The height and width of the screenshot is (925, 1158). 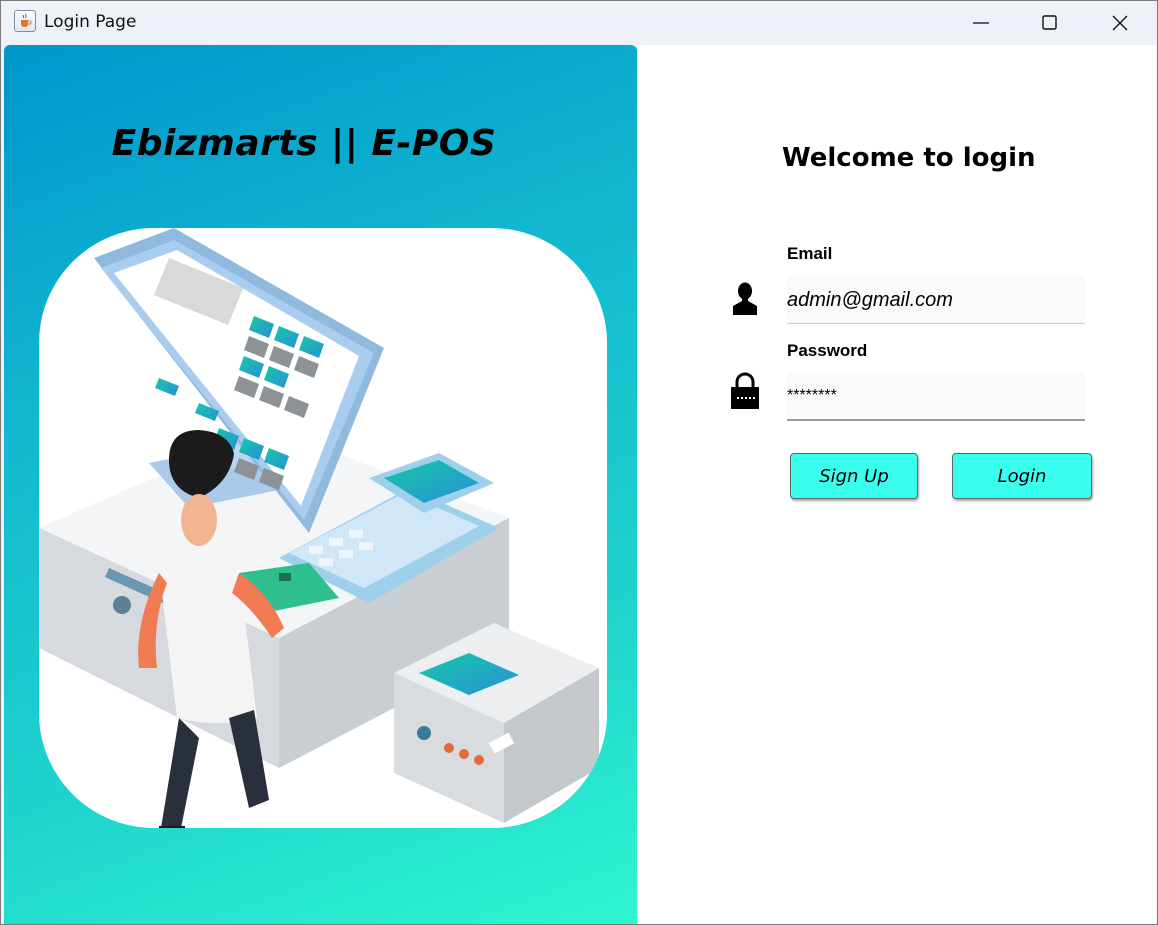 What do you see at coordinates (579, 22) in the screenshot?
I see `title-bar: Login Page` at bounding box center [579, 22].